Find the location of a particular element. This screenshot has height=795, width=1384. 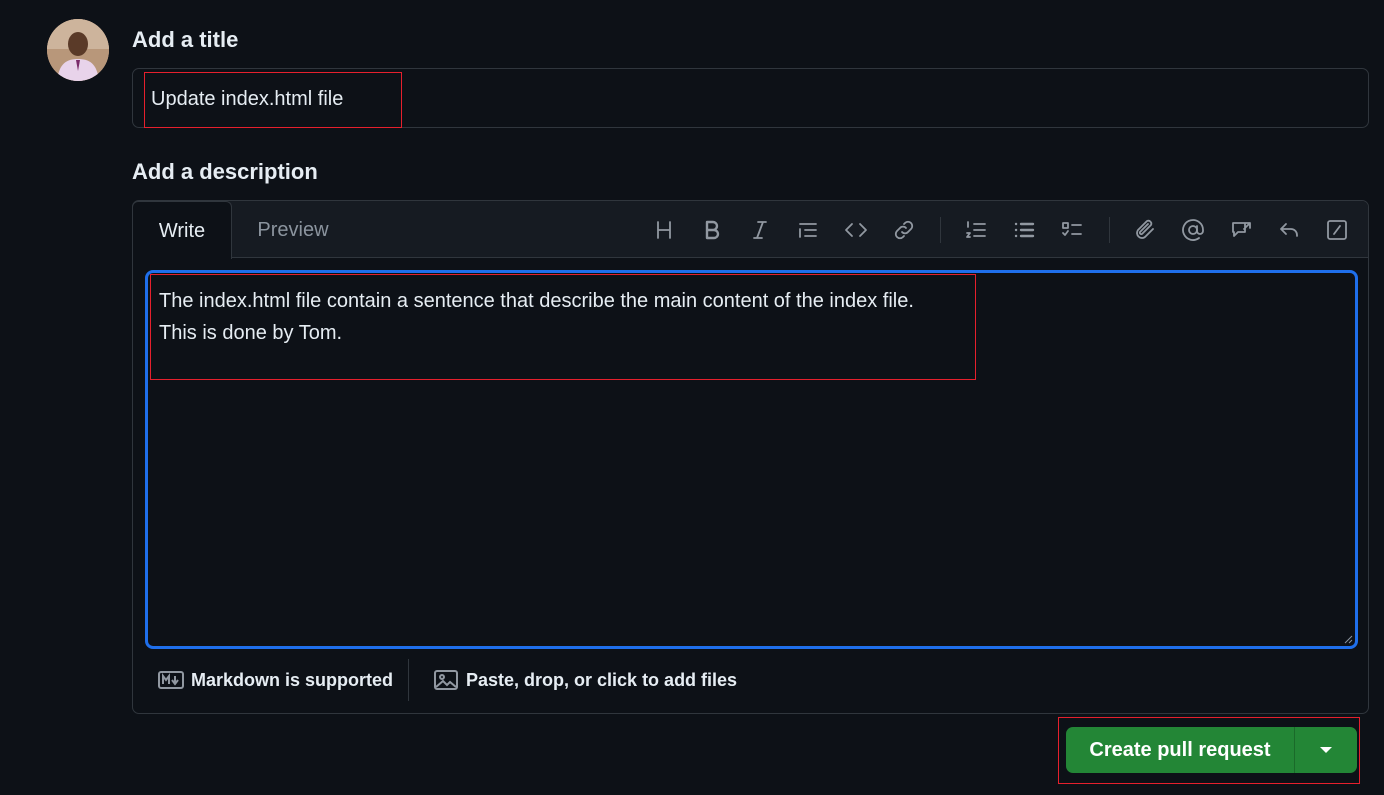

unordered-list-icon is located at coordinates (1024, 230).